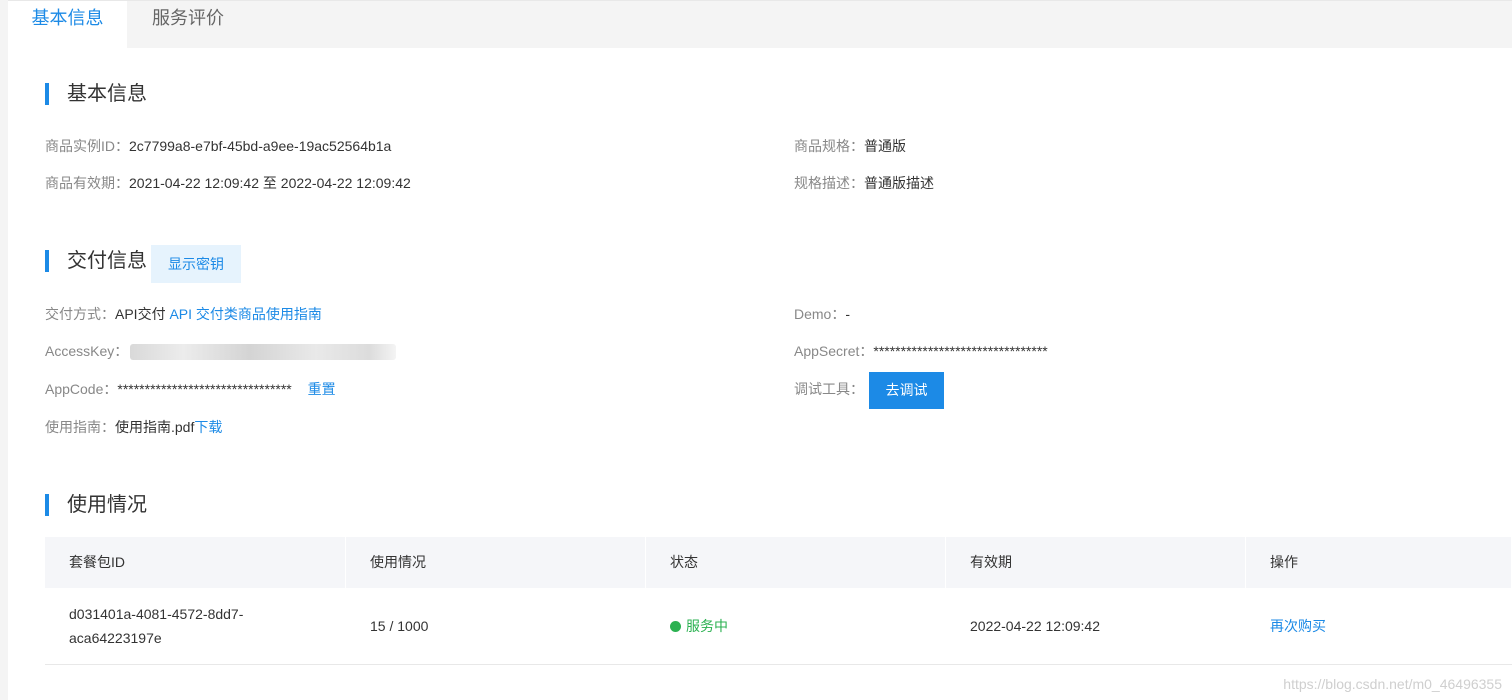 This screenshot has width=1512, height=700. I want to click on cell-action: 再次购买, so click(1379, 626).